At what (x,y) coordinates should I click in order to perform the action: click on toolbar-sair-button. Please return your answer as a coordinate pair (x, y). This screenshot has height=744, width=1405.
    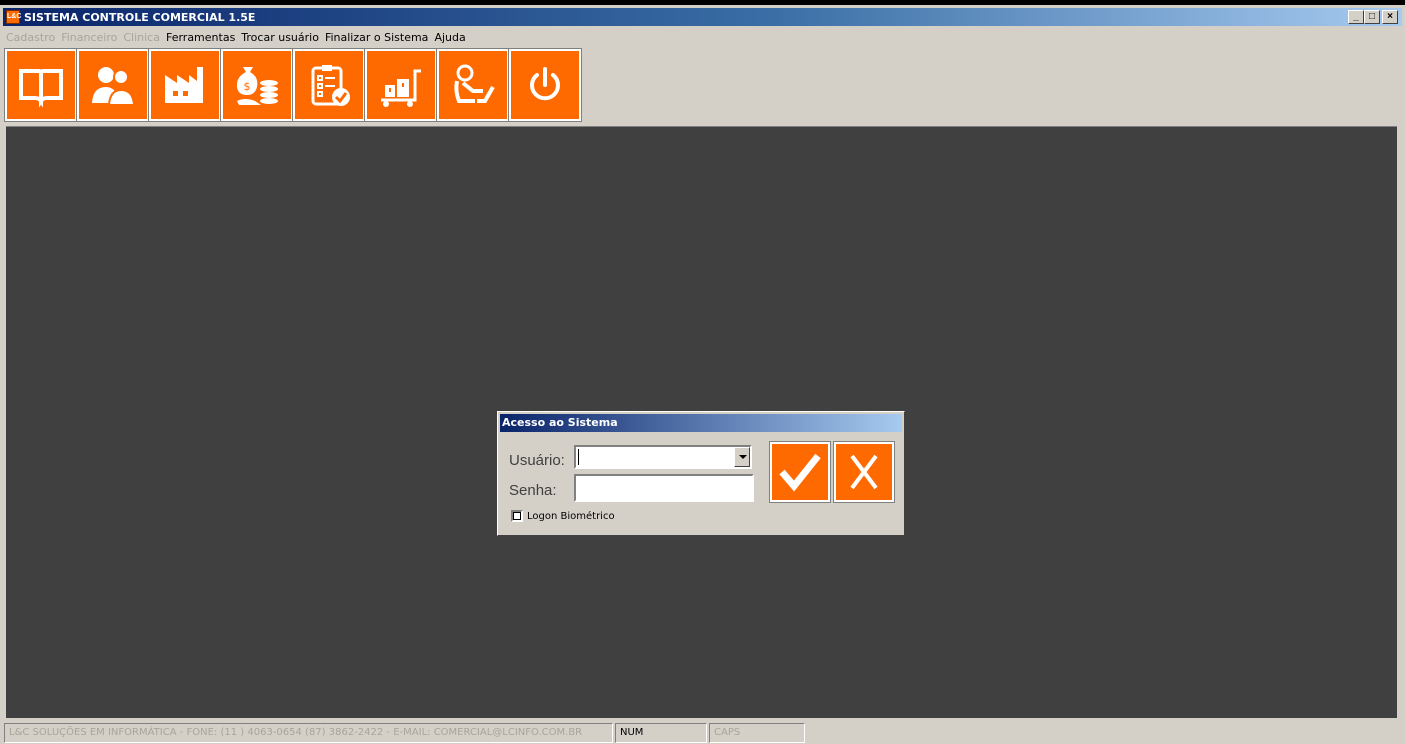
    Looking at the image, I should click on (545, 85).